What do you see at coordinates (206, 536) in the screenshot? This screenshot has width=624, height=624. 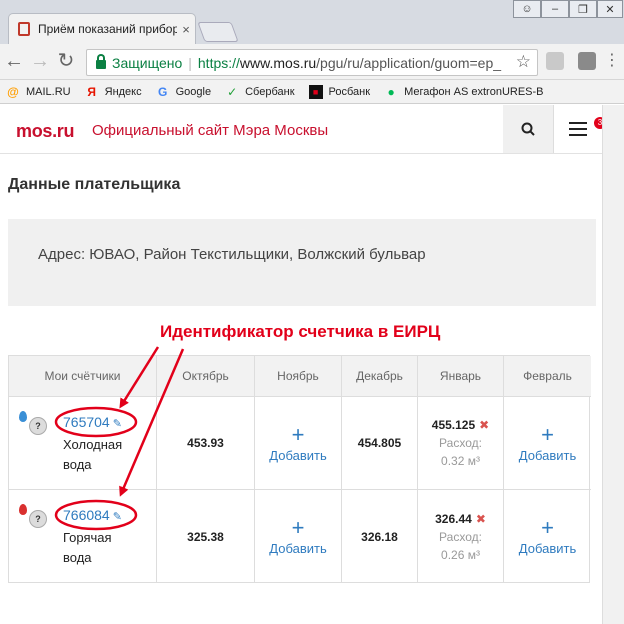 I see `reading-october: 325.38` at bounding box center [206, 536].